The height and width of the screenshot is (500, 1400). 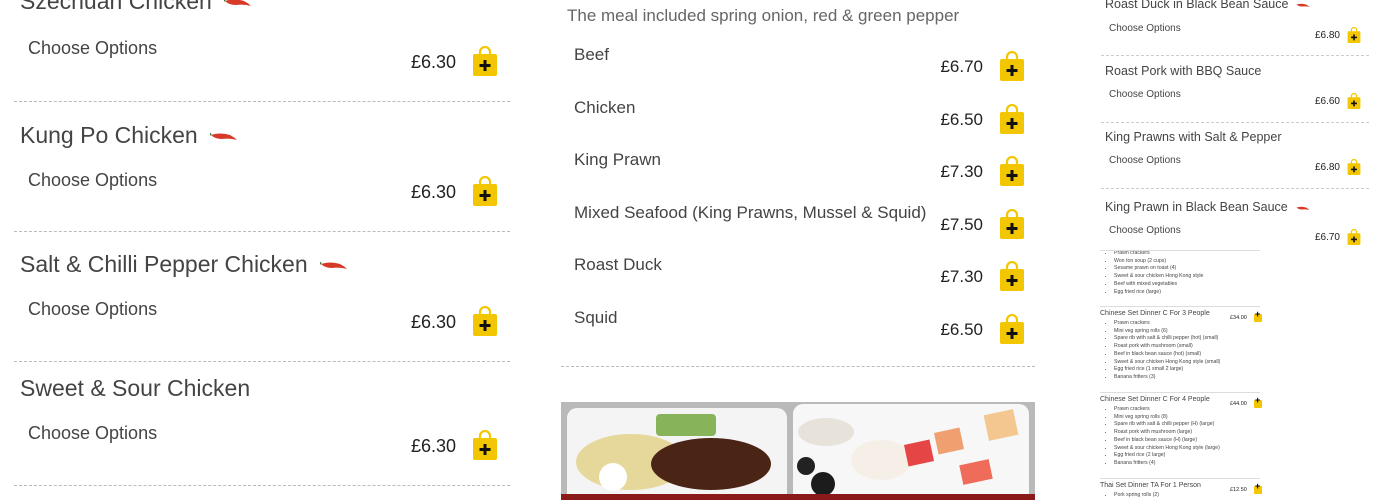 I want to click on set-menu-item: Prawn crackers, so click(x=1187, y=254).